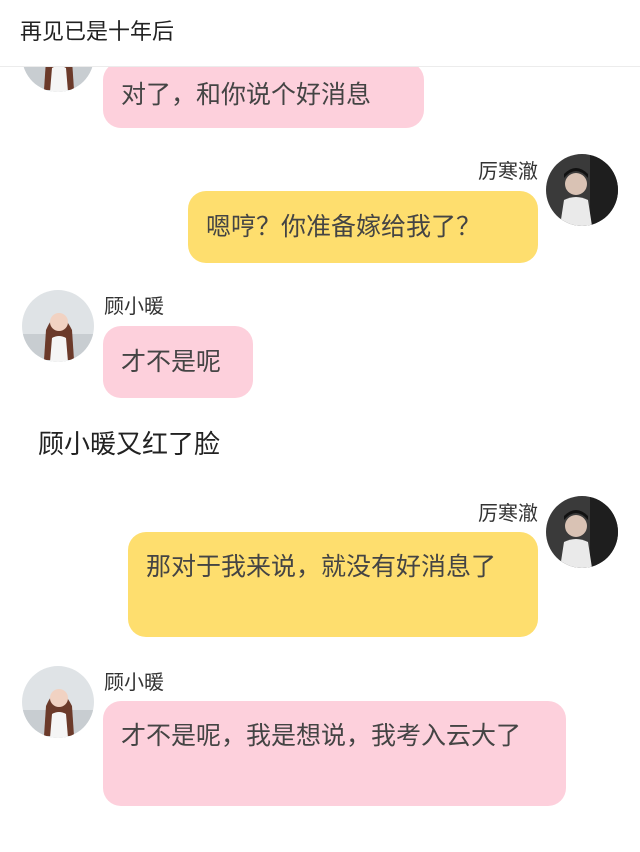 The image size is (640, 852). What do you see at coordinates (363, 227) in the screenshot?
I see `message-bubble: 嗯哼？你准备嫁给我了？` at bounding box center [363, 227].